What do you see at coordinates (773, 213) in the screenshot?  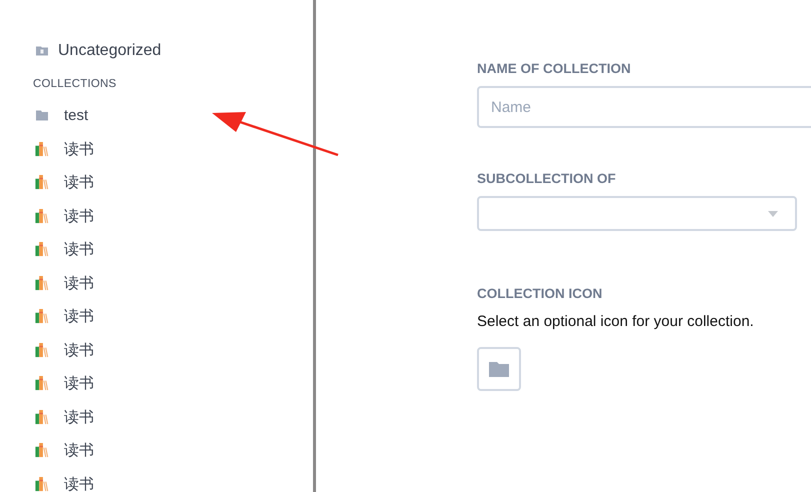 I see `caret-icon` at bounding box center [773, 213].